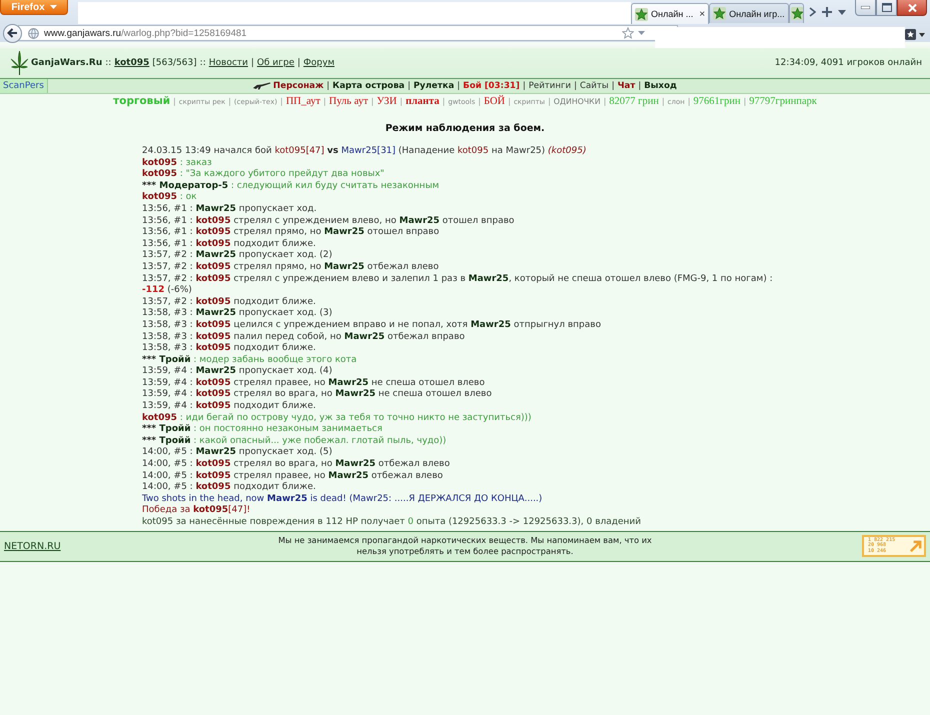 This screenshot has width=930, height=715. I want to click on address-field: www.ganjawars.ru/warlog.php?bid=1258169481, so click(348, 33).